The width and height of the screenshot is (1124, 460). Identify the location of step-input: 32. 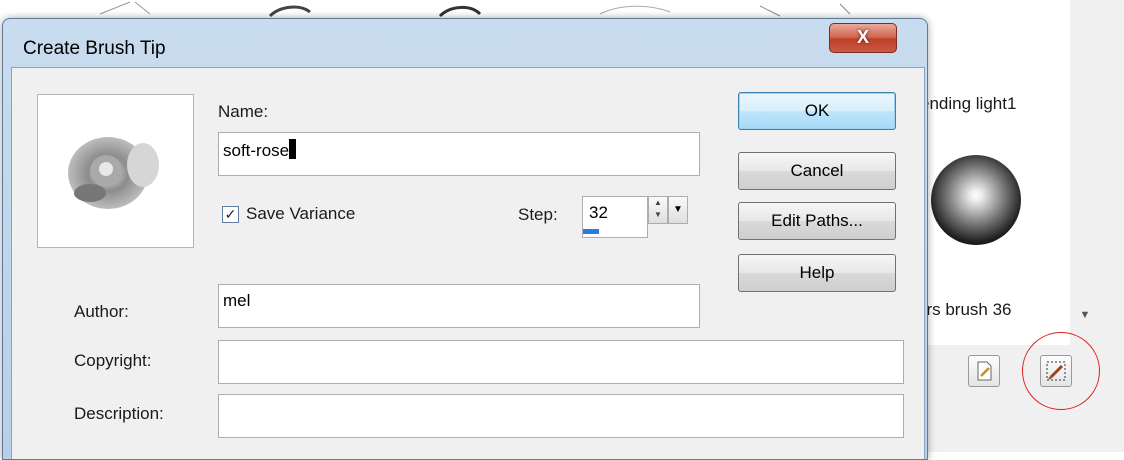
(615, 217).